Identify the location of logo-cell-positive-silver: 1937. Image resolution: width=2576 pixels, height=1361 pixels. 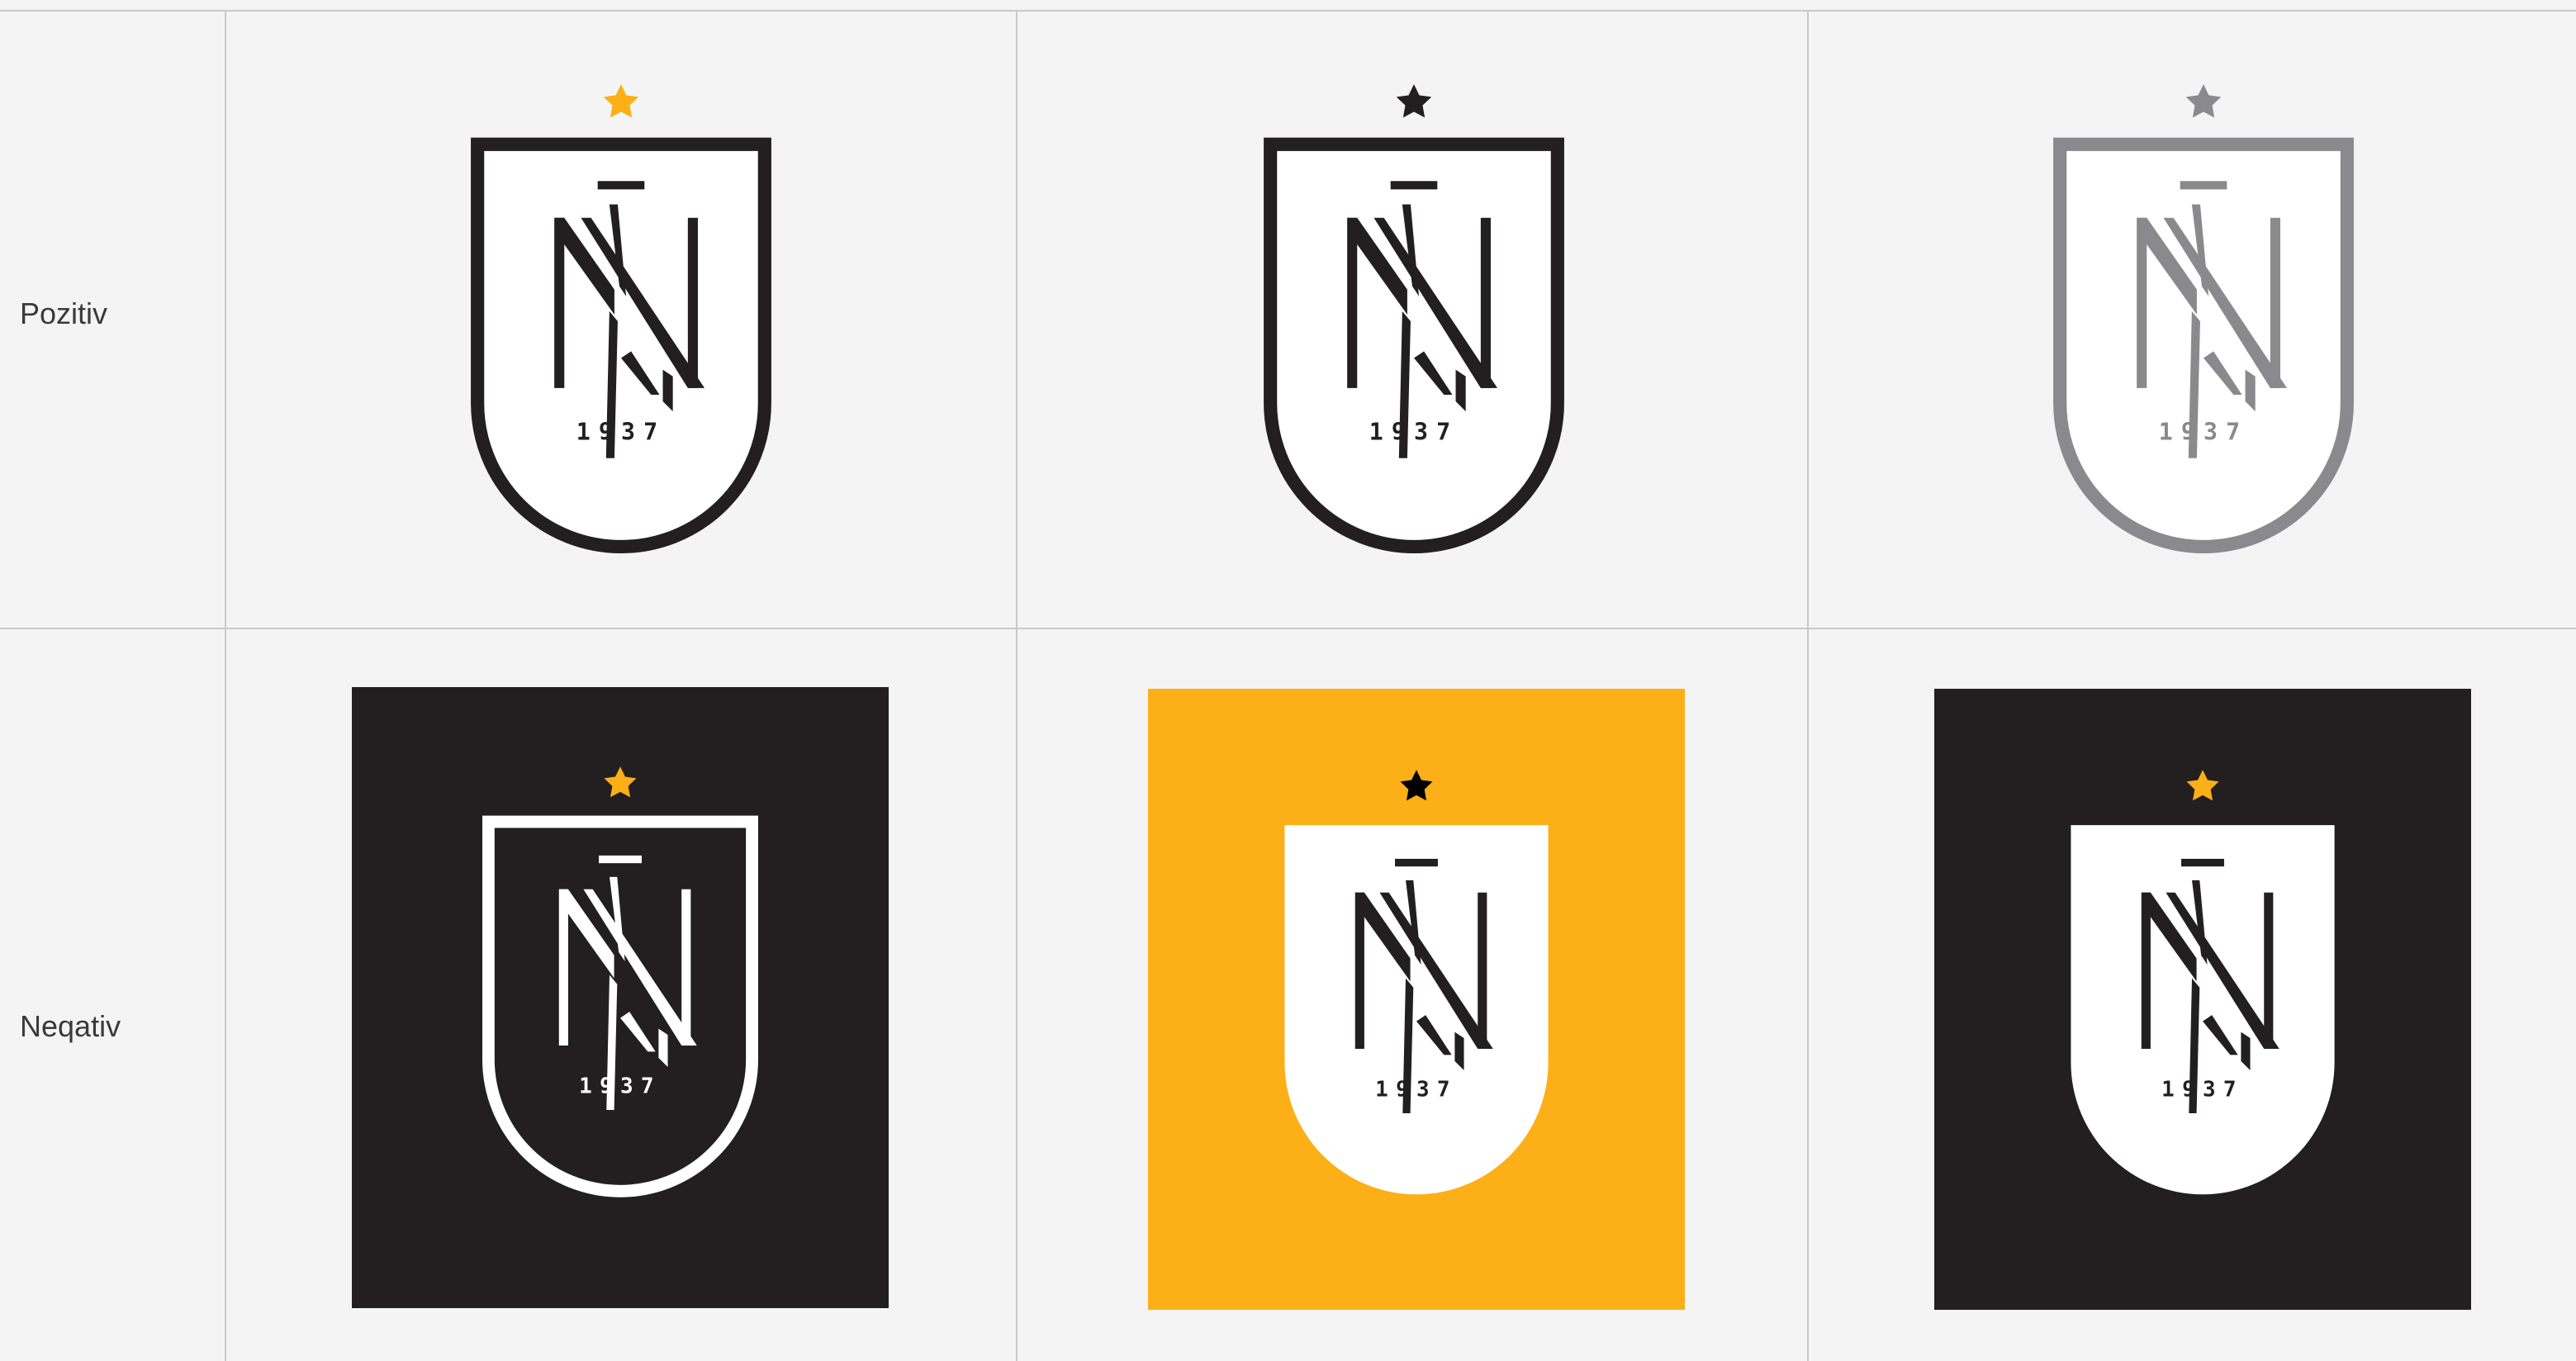
(2192, 320).